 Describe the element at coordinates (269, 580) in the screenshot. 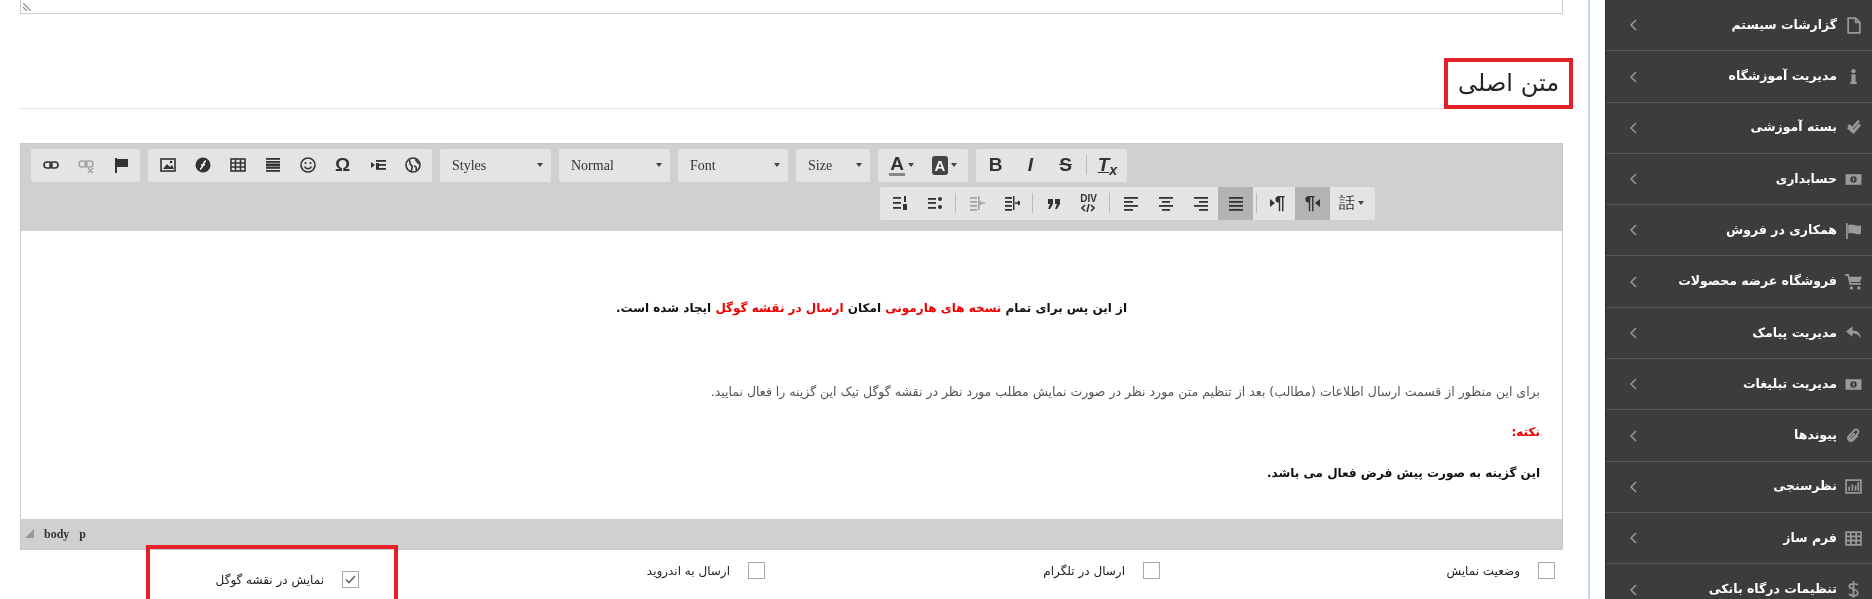

I see `checkbox-label: نمایش در نقشه گوگل` at that location.